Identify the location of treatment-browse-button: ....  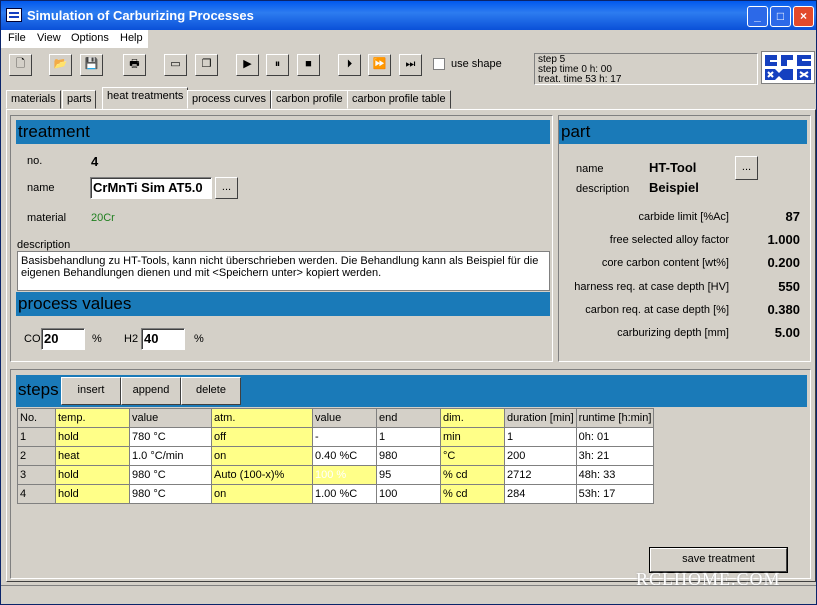
(226, 188).